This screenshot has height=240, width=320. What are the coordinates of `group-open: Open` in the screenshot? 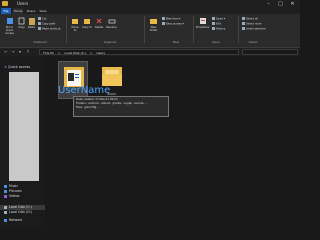 It's located at (216, 42).